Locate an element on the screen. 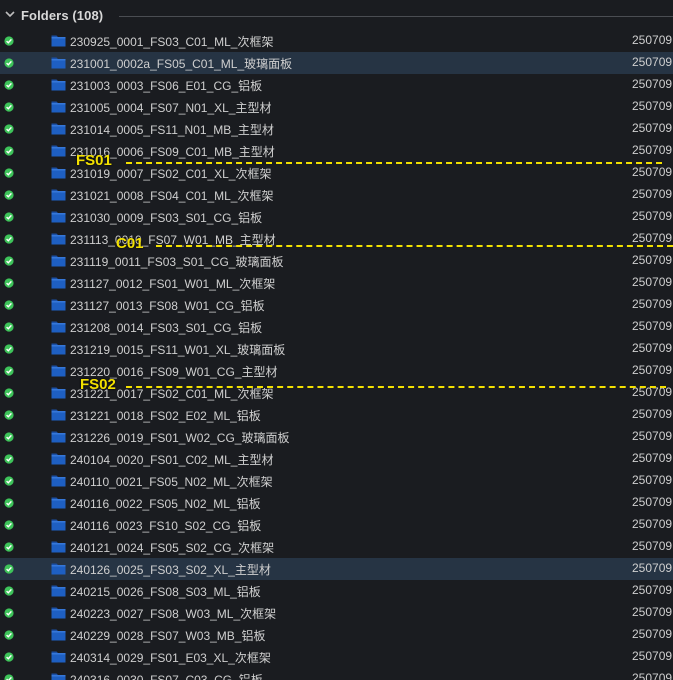 Image resolution: width=673 pixels, height=680 pixels. folder-name: 231019_0007_FS02_C01_XL_次框架 is located at coordinates (170, 173).